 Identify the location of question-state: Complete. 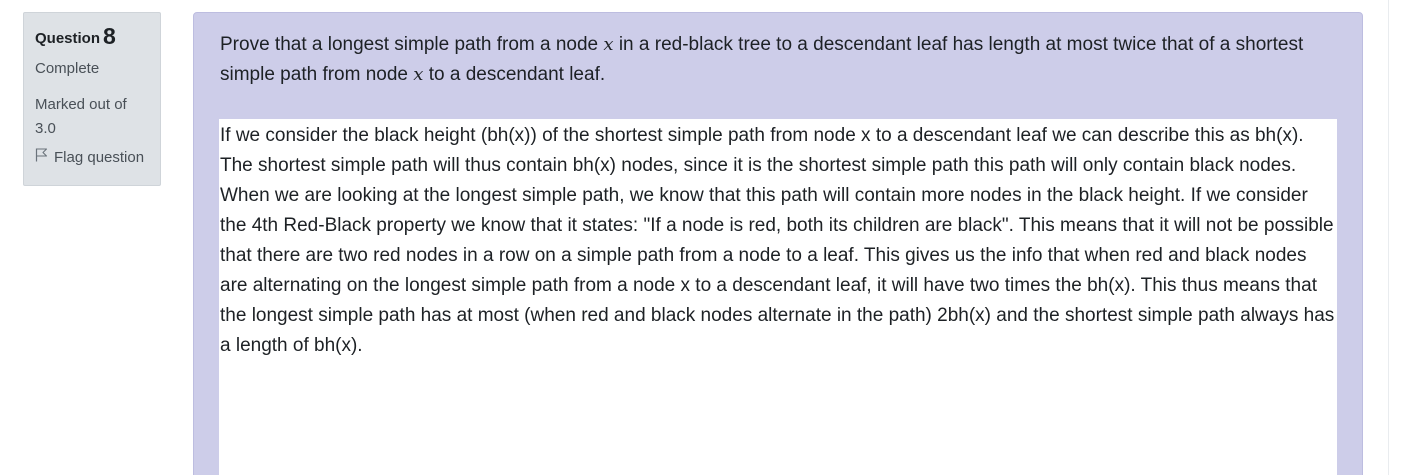
(67, 68).